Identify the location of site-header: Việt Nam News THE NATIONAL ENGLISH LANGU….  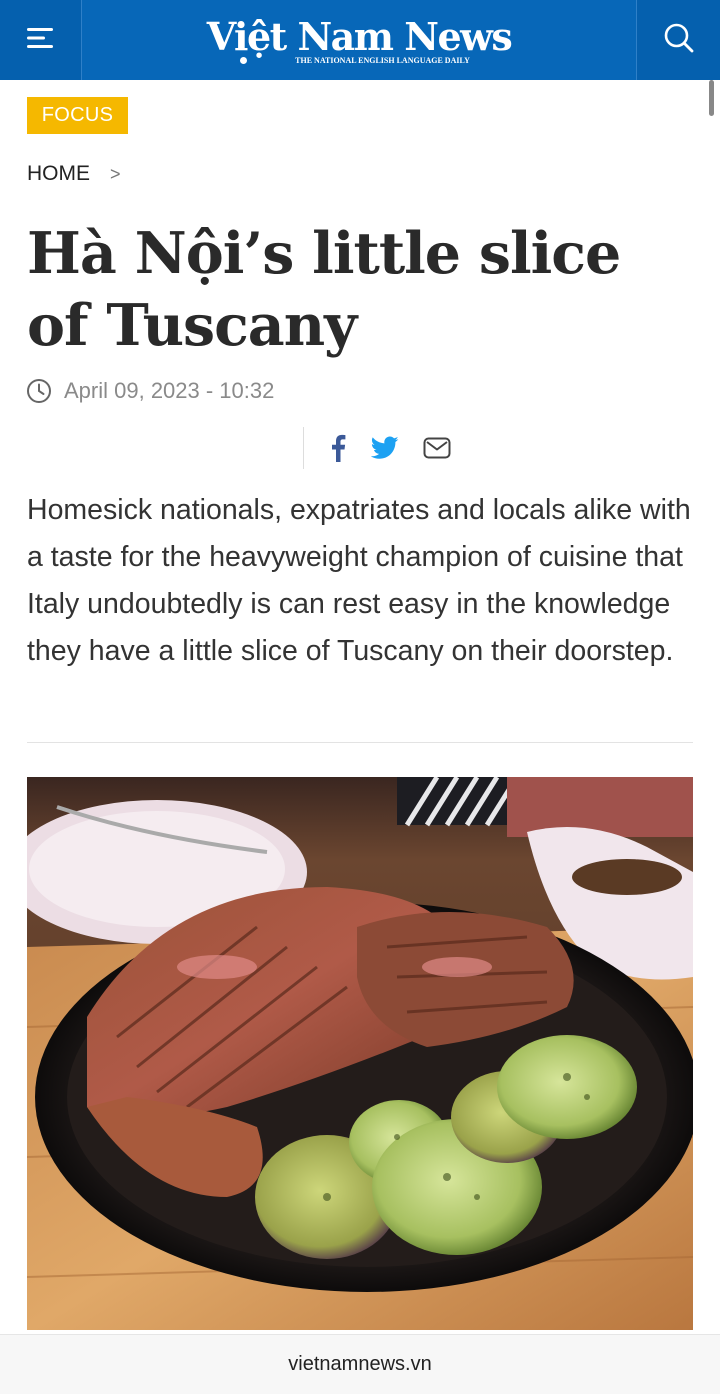
(360, 40).